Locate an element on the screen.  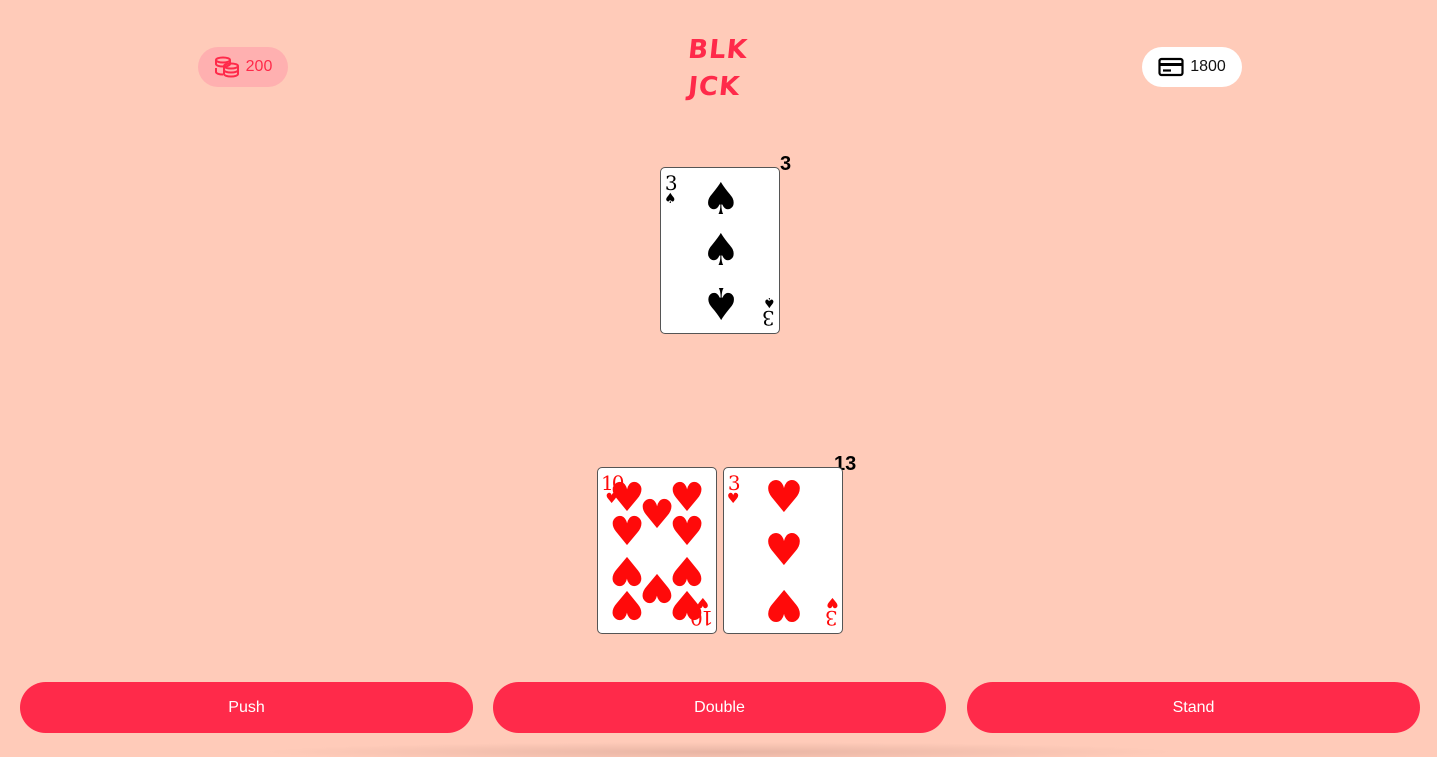
dealer-card-3-spades: 3 ♠ ♠ ♠ ♠ 3 ♠ is located at coordinates (720, 250).